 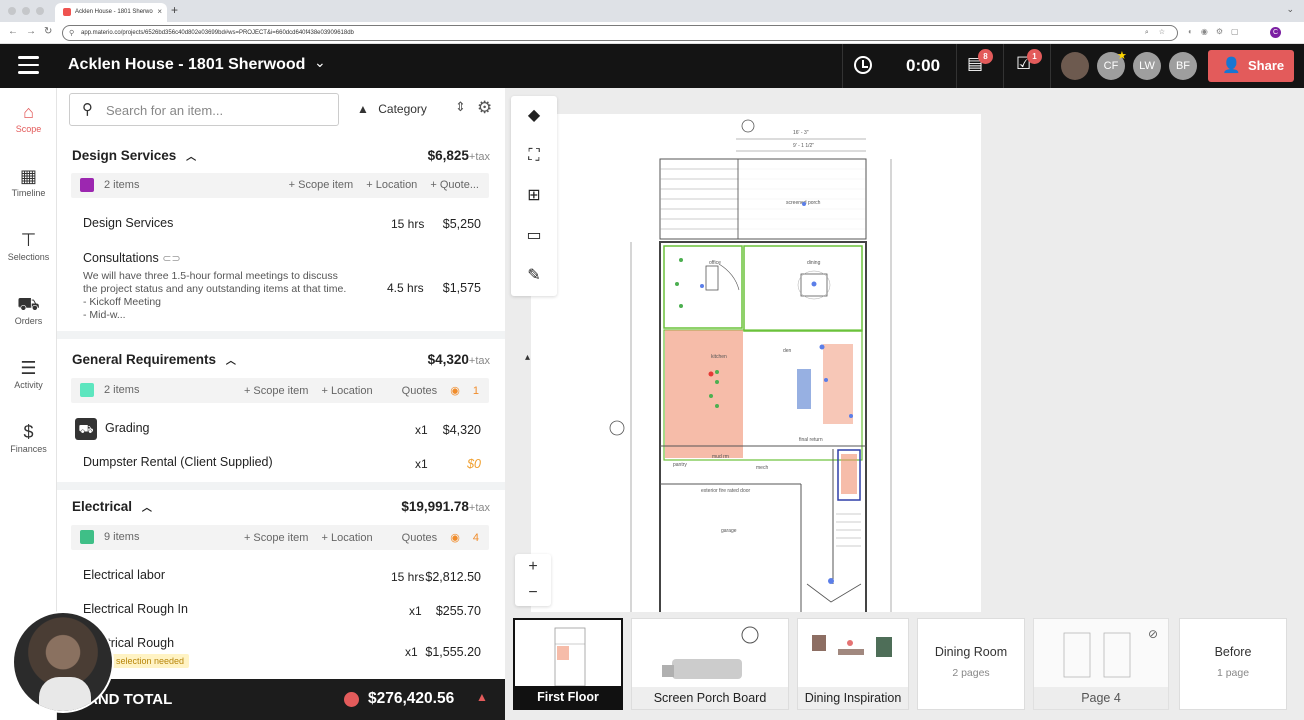 What do you see at coordinates (475, 538) in the screenshot?
I see `quotes-count: 4` at bounding box center [475, 538].